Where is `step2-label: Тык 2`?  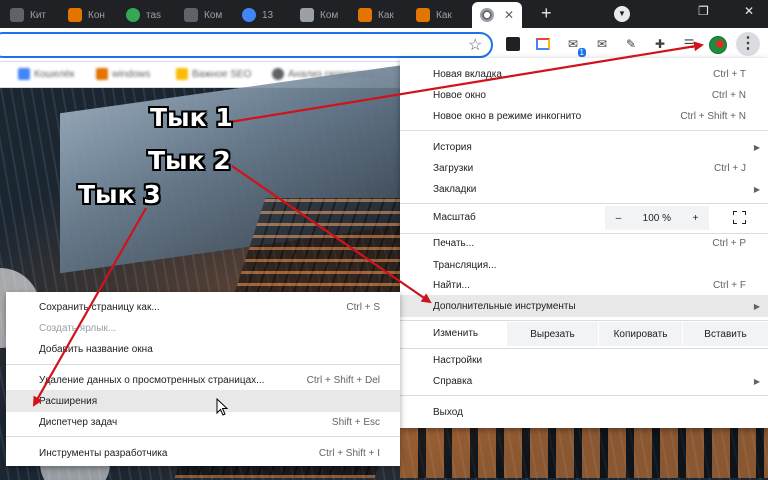
step2-label: Тык 2 is located at coordinates (189, 160).